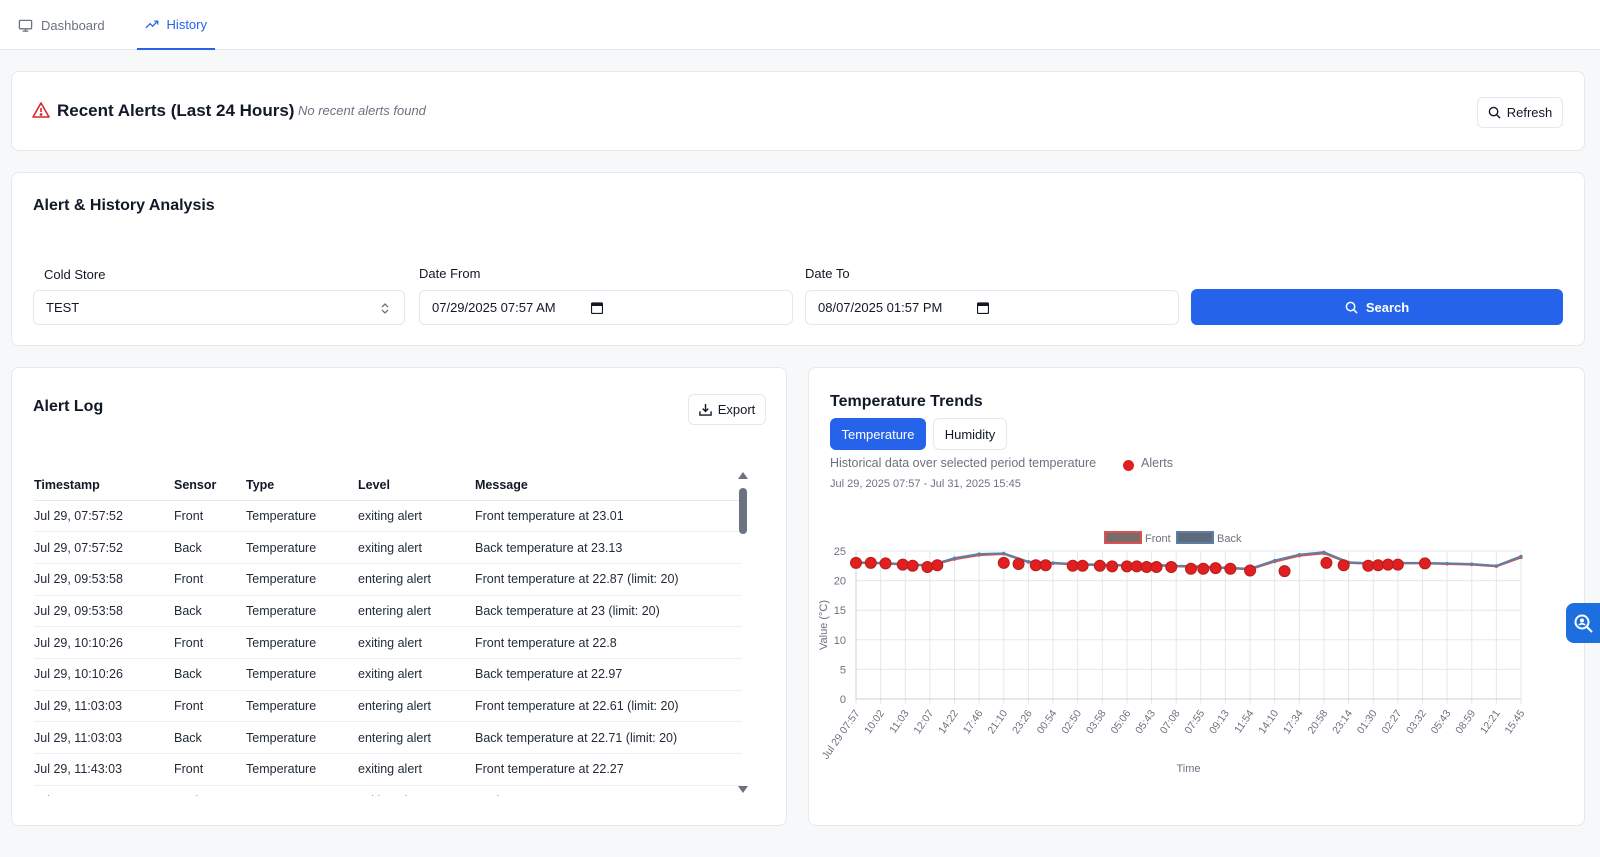 This screenshot has width=1600, height=857. Describe the element at coordinates (416, 485) in the screenshot. I see `column-header: Level` at that location.